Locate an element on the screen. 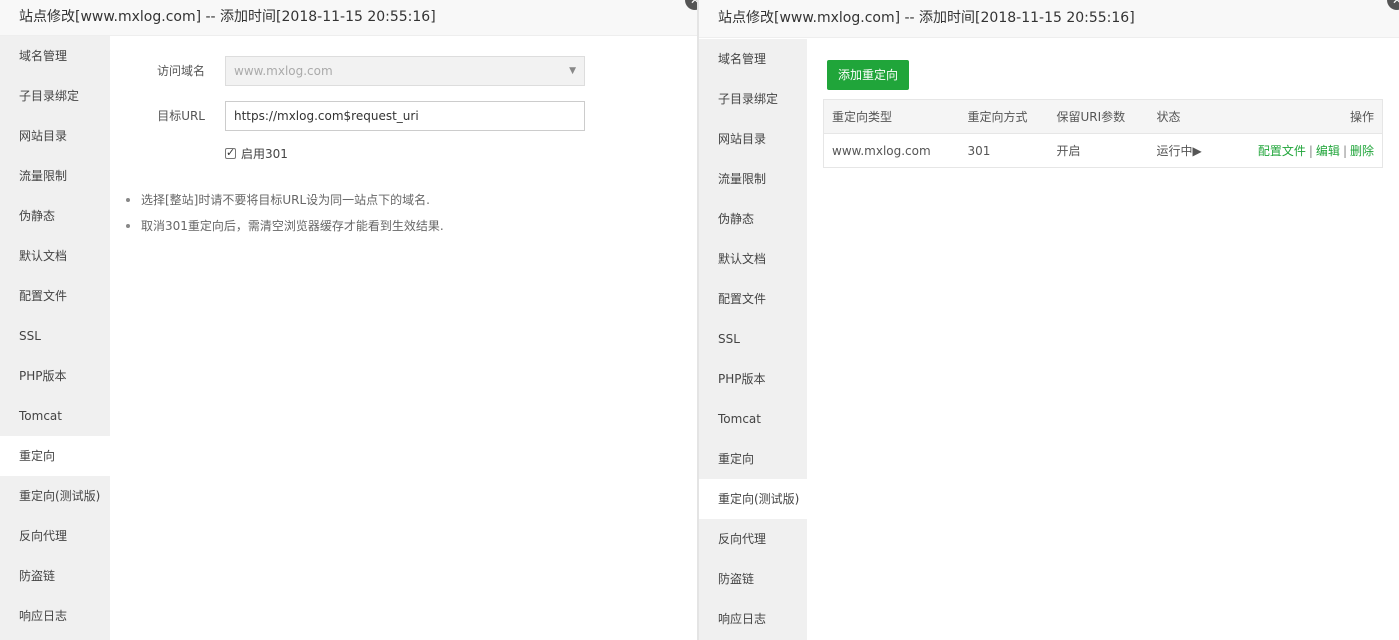 This screenshot has width=1399, height=640. col-header-actions: 操作 is located at coordinates (1305, 116).